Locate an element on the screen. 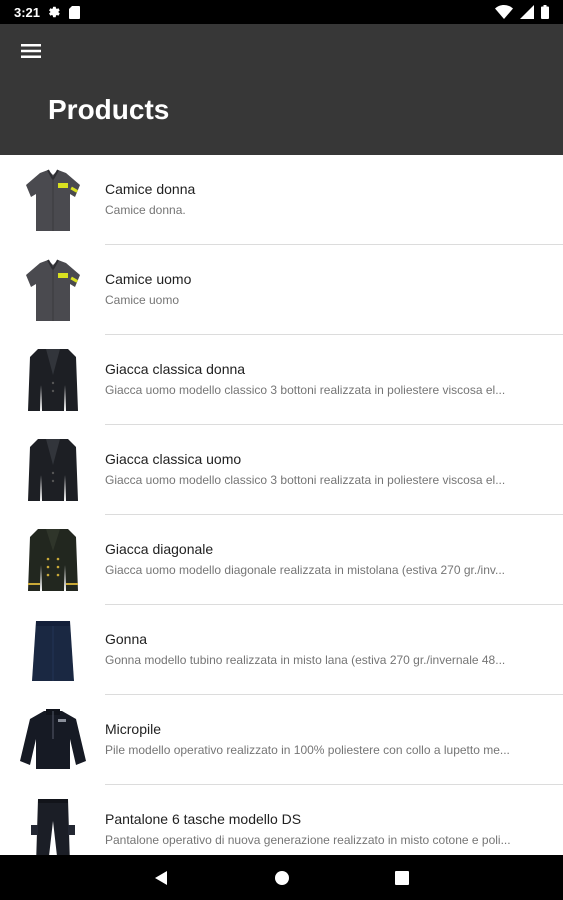 The height and width of the screenshot is (900, 563). back-icon is located at coordinates (161, 878).